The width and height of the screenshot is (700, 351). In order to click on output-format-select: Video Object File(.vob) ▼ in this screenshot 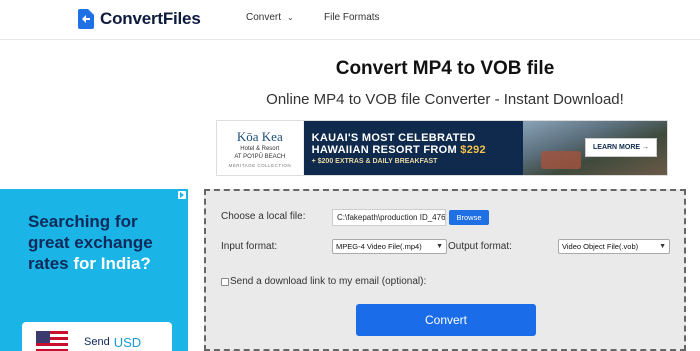, I will do `click(614, 246)`.